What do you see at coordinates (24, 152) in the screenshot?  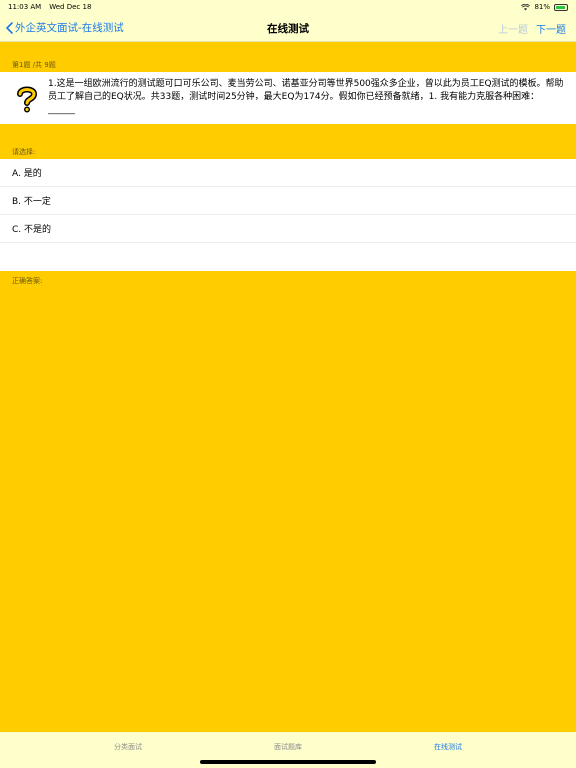 I see `select-label: 请选择:` at bounding box center [24, 152].